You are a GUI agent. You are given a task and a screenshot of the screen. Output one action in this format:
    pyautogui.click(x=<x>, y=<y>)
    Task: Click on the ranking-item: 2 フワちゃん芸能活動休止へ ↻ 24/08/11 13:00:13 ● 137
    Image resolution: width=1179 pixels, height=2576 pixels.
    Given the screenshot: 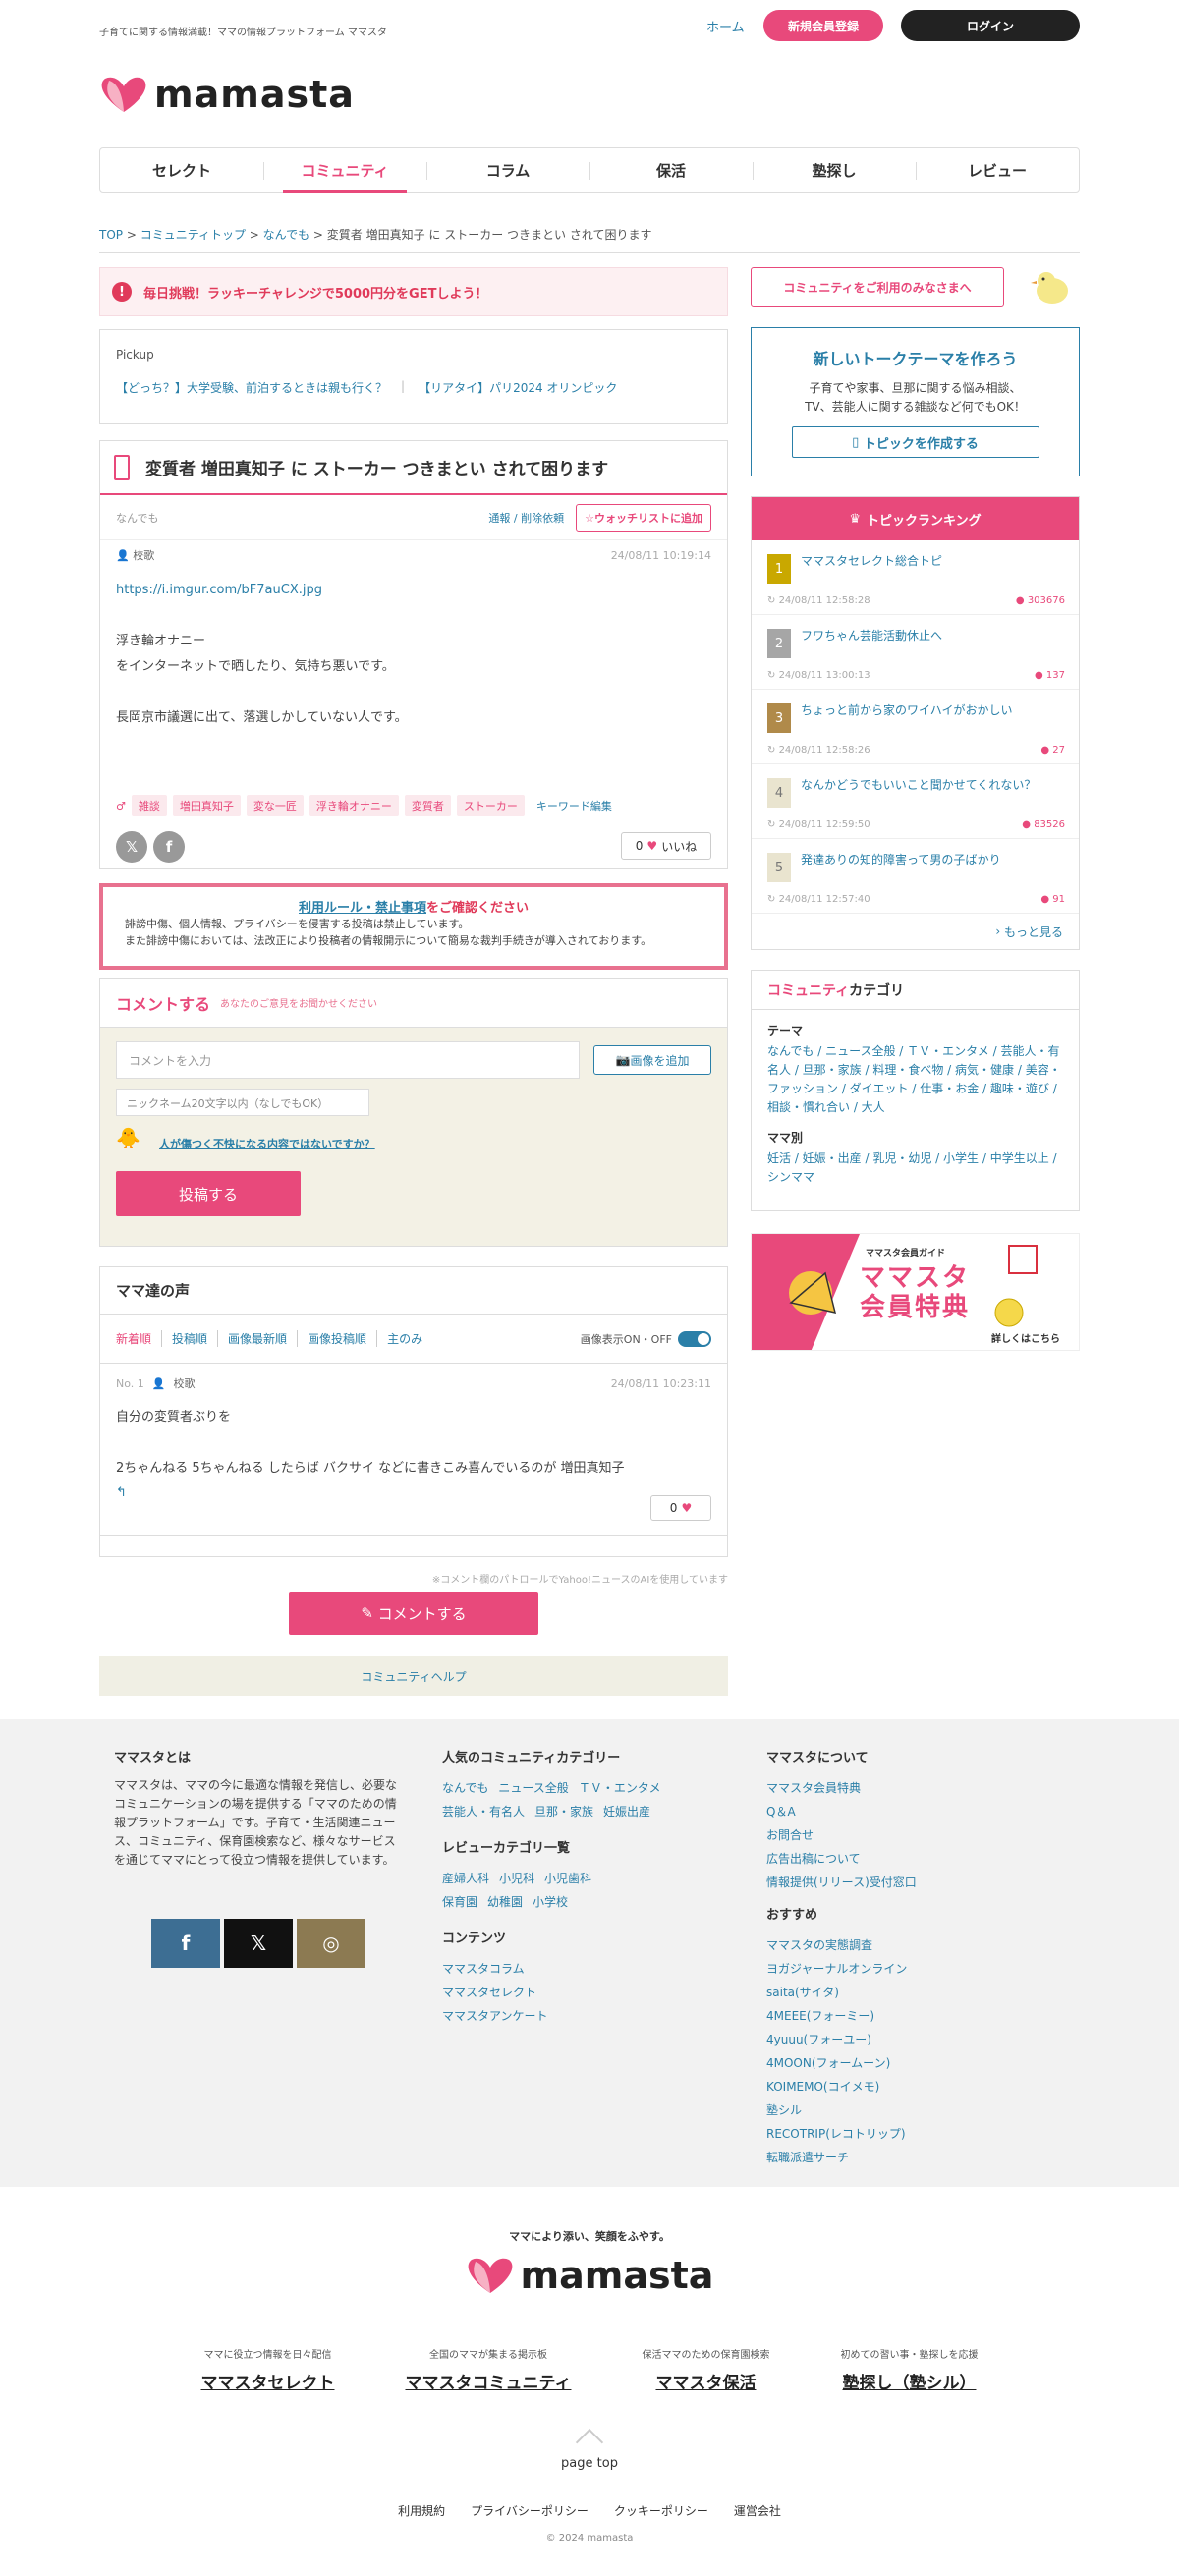 What is the action you would take?
    pyautogui.click(x=916, y=652)
    